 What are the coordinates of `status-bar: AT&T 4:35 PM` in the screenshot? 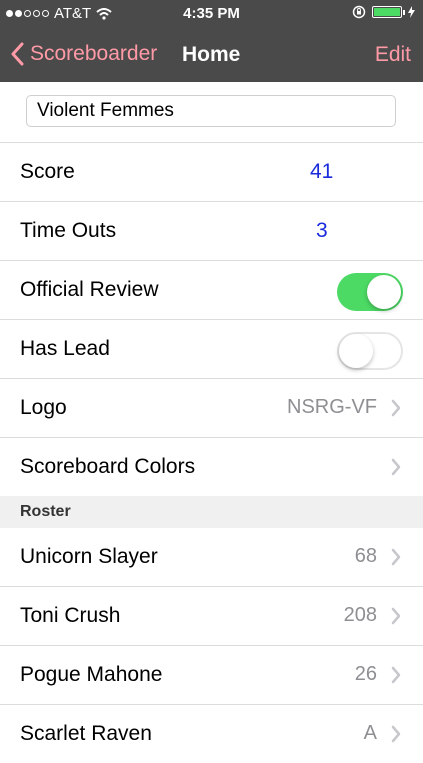 It's located at (211, 14).